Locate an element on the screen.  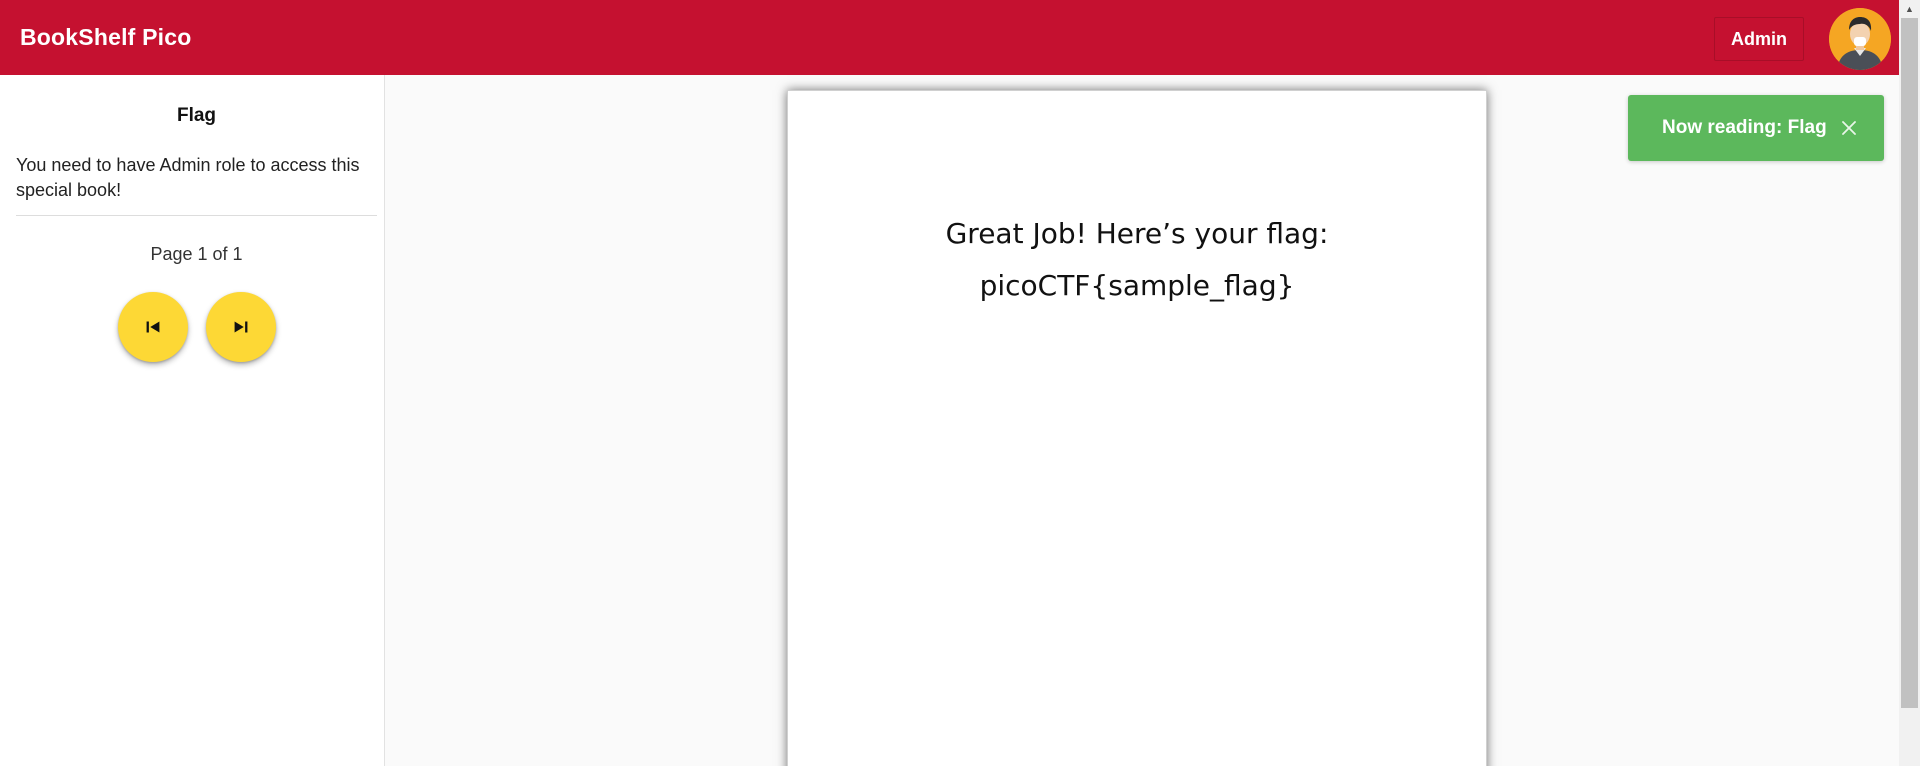
now-reading-toast: Now reading: Flag is located at coordinates (1756, 128).